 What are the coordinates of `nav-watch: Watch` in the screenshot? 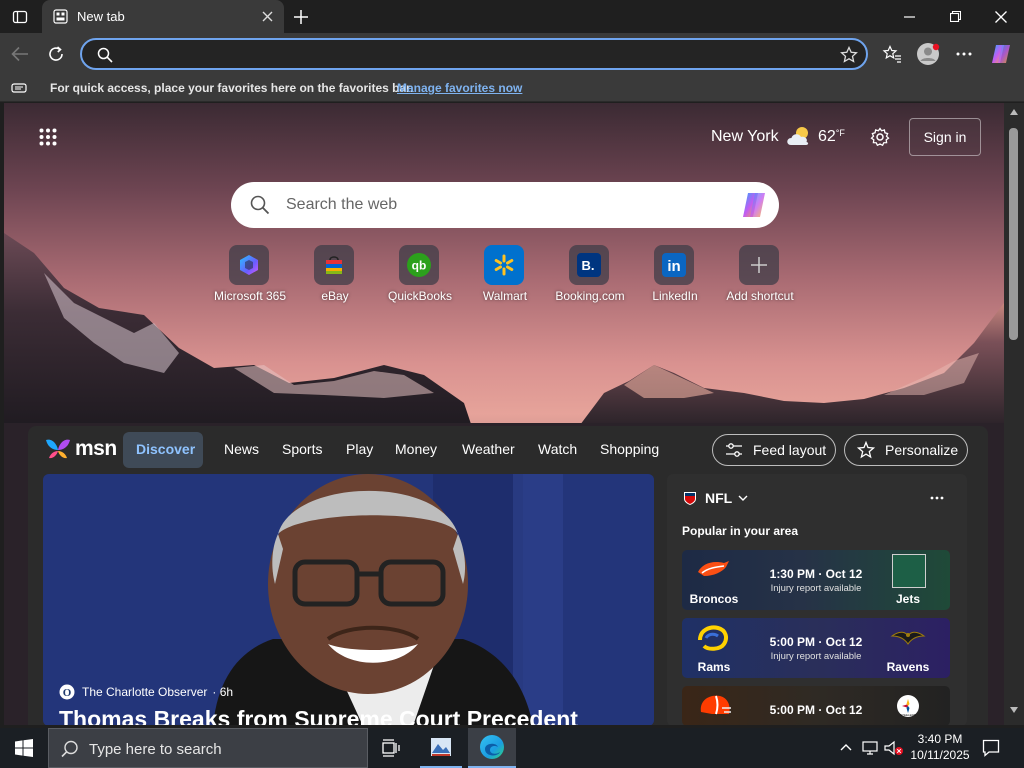 It's located at (557, 449).